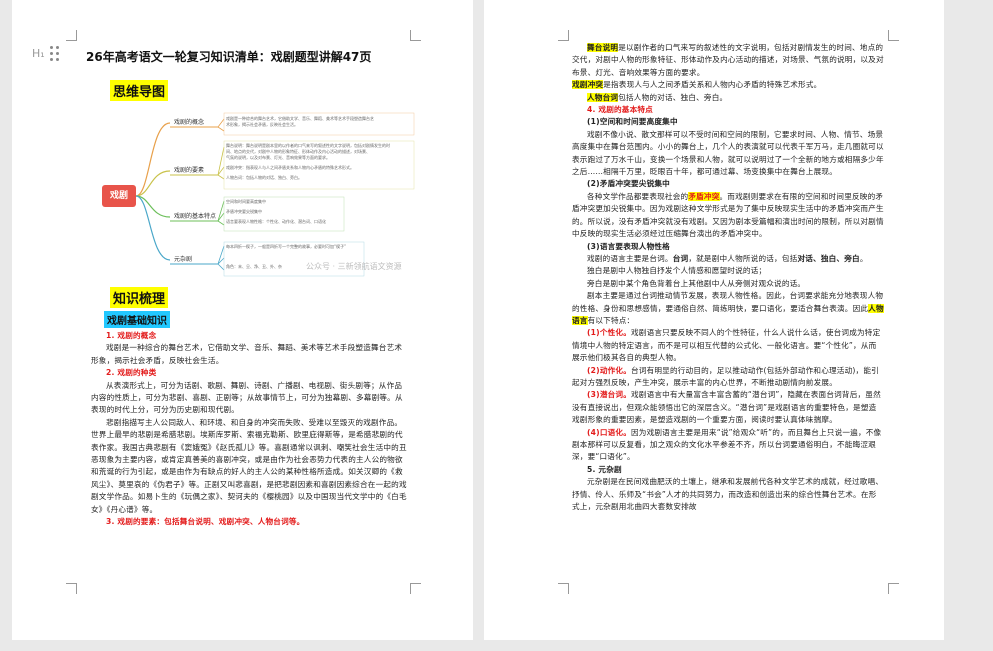  What do you see at coordinates (189, 122) in the screenshot?
I see `mindmap-branch: 戏剧的概念` at bounding box center [189, 122].